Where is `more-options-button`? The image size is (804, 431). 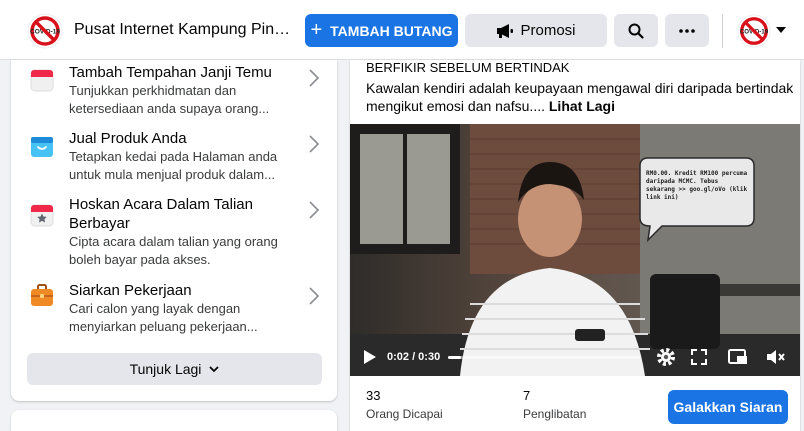 more-options-button is located at coordinates (687, 30).